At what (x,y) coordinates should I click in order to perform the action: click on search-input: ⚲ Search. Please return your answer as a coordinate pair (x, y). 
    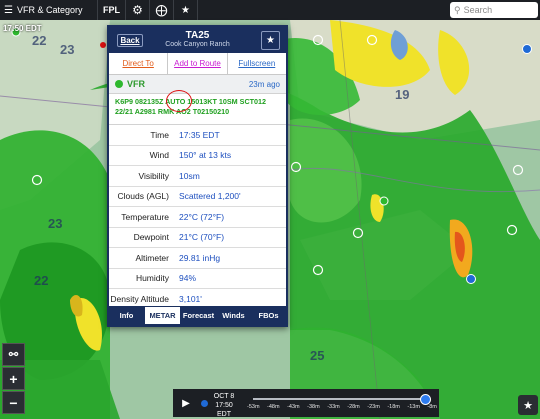
    Looking at the image, I should click on (494, 10).